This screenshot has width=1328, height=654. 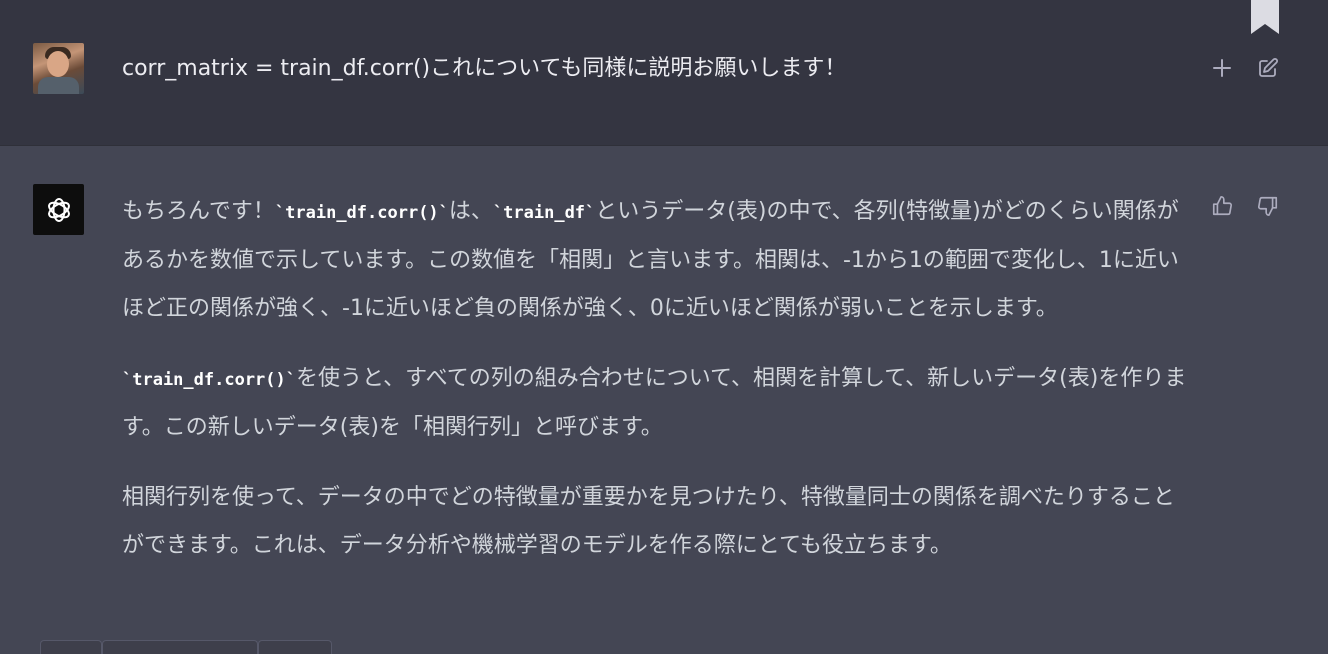 I want to click on plus-icon, so click(x=1222, y=68).